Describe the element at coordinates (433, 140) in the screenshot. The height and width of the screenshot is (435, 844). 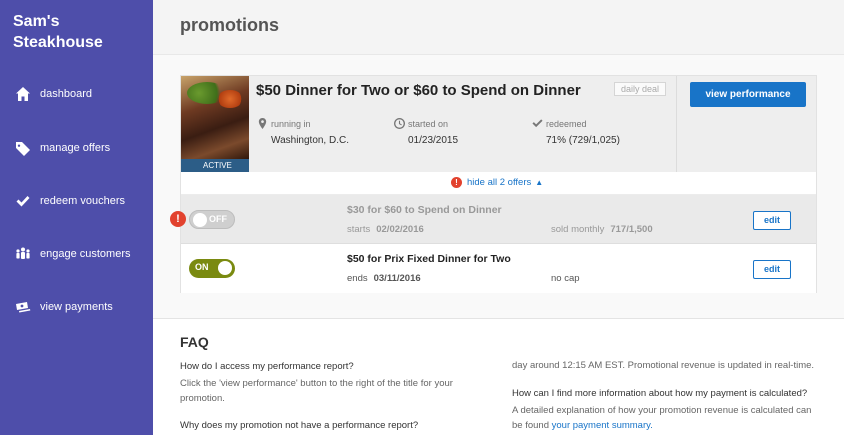
I see `started-on-value: 01/23/2015` at that location.